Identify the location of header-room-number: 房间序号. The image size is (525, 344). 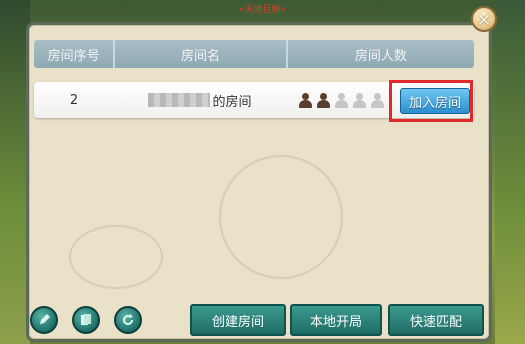
(75, 54).